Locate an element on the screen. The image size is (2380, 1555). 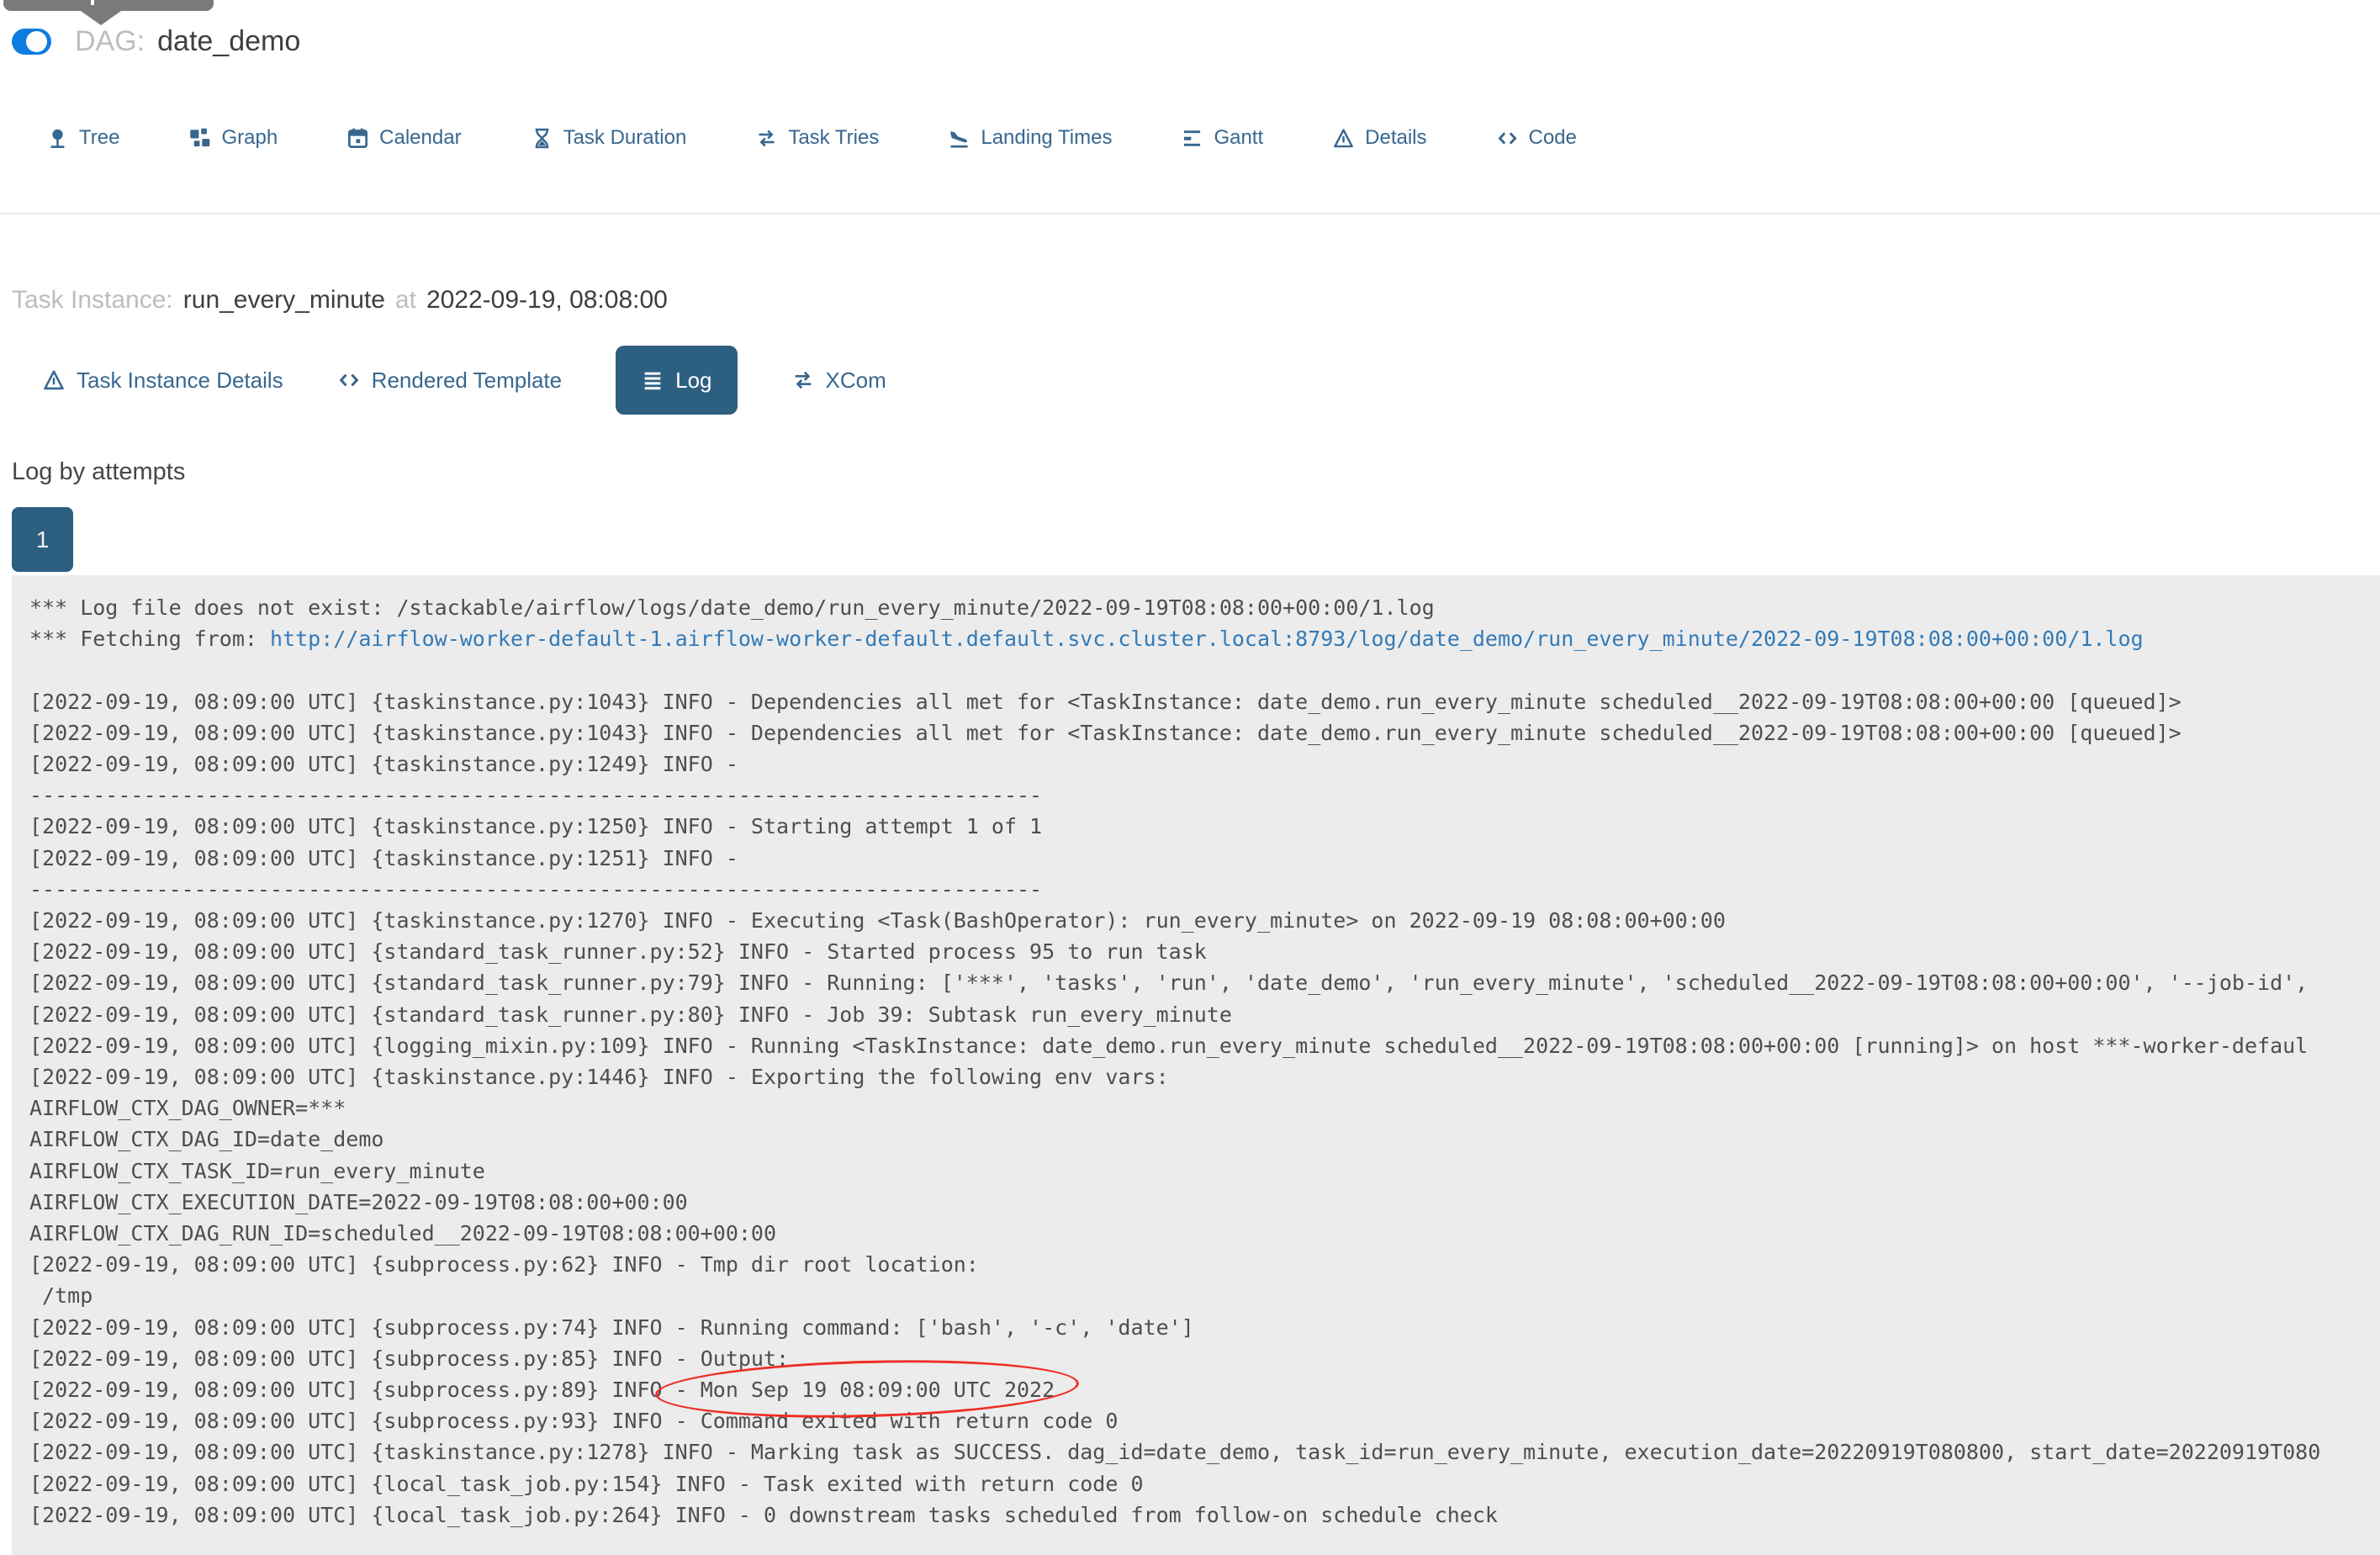
clipped-tooltip is located at coordinates (108, 5).